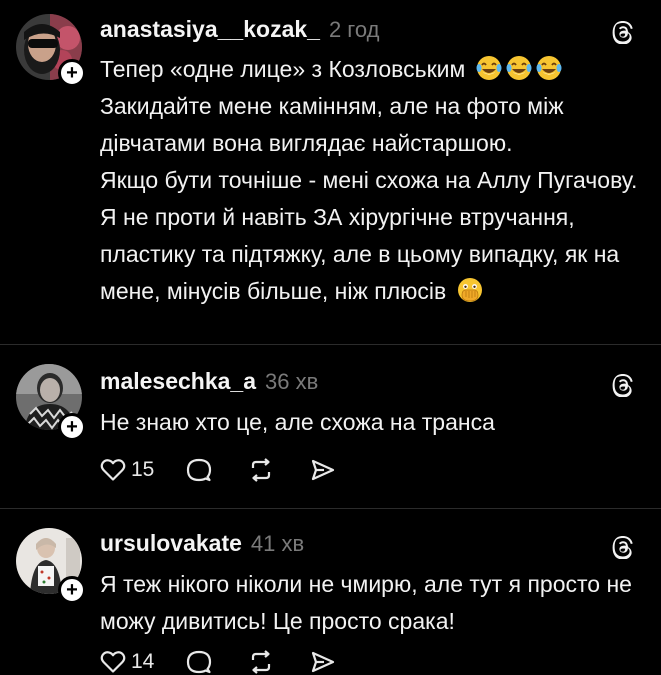 This screenshot has height=675, width=661. I want to click on post-header: malesechka_a 36 хв, so click(209, 381).